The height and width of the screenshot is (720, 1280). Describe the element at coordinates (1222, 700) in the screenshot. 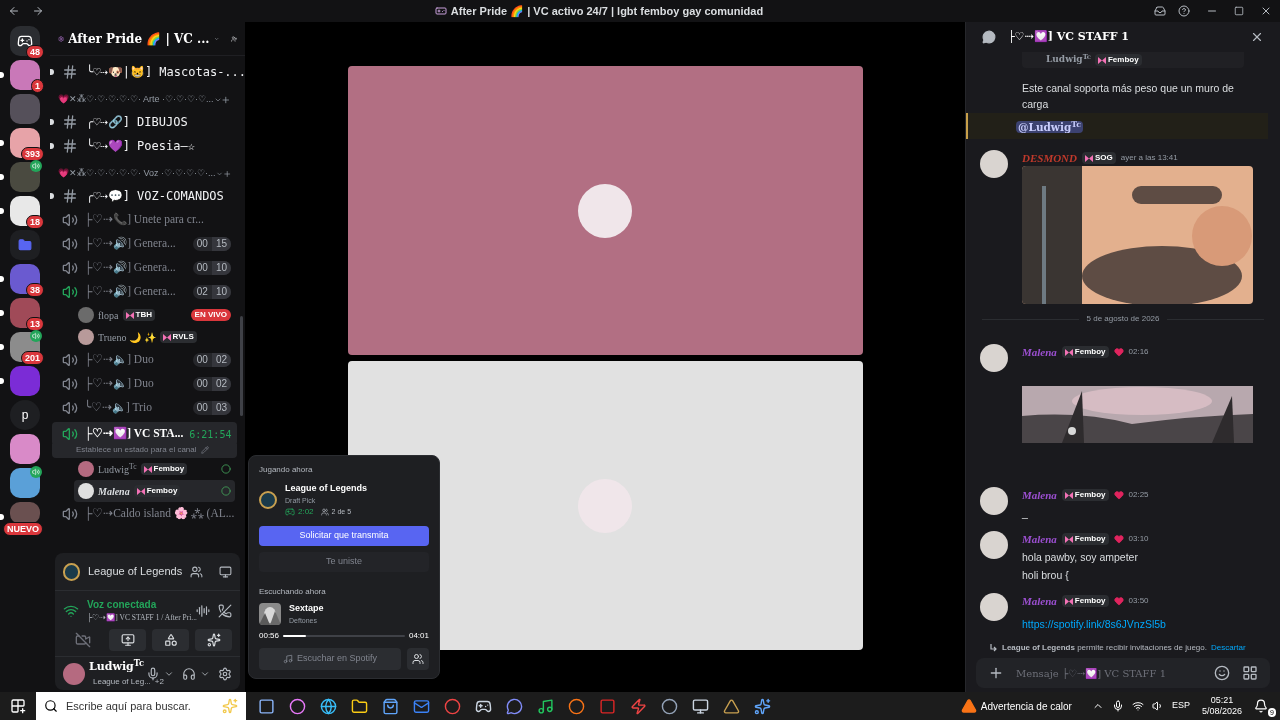

I see `clock-time: 05:21` at that location.